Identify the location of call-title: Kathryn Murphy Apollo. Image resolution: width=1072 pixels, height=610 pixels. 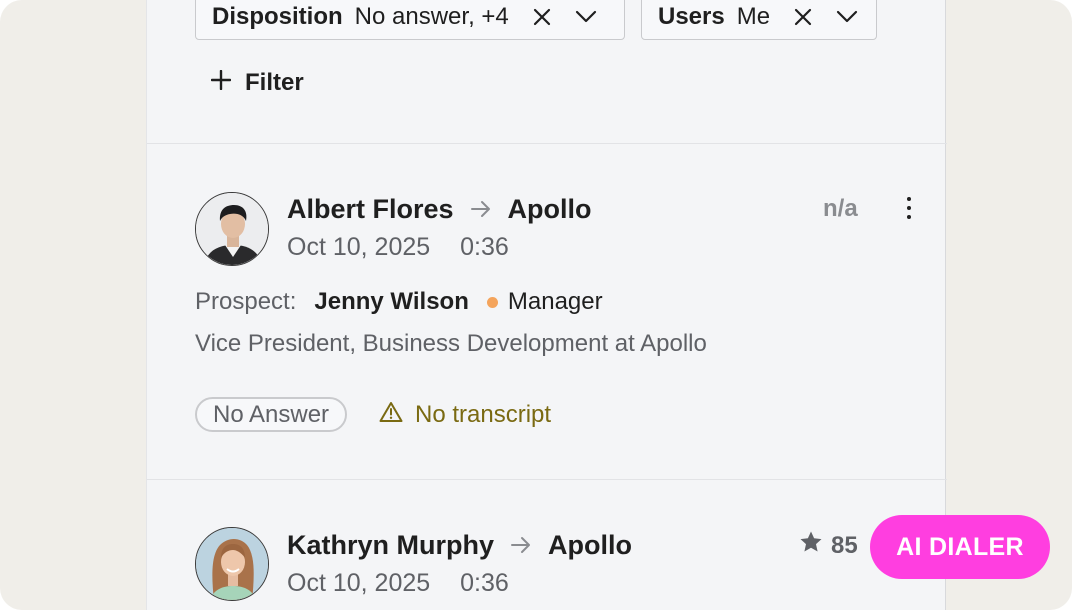
(459, 545).